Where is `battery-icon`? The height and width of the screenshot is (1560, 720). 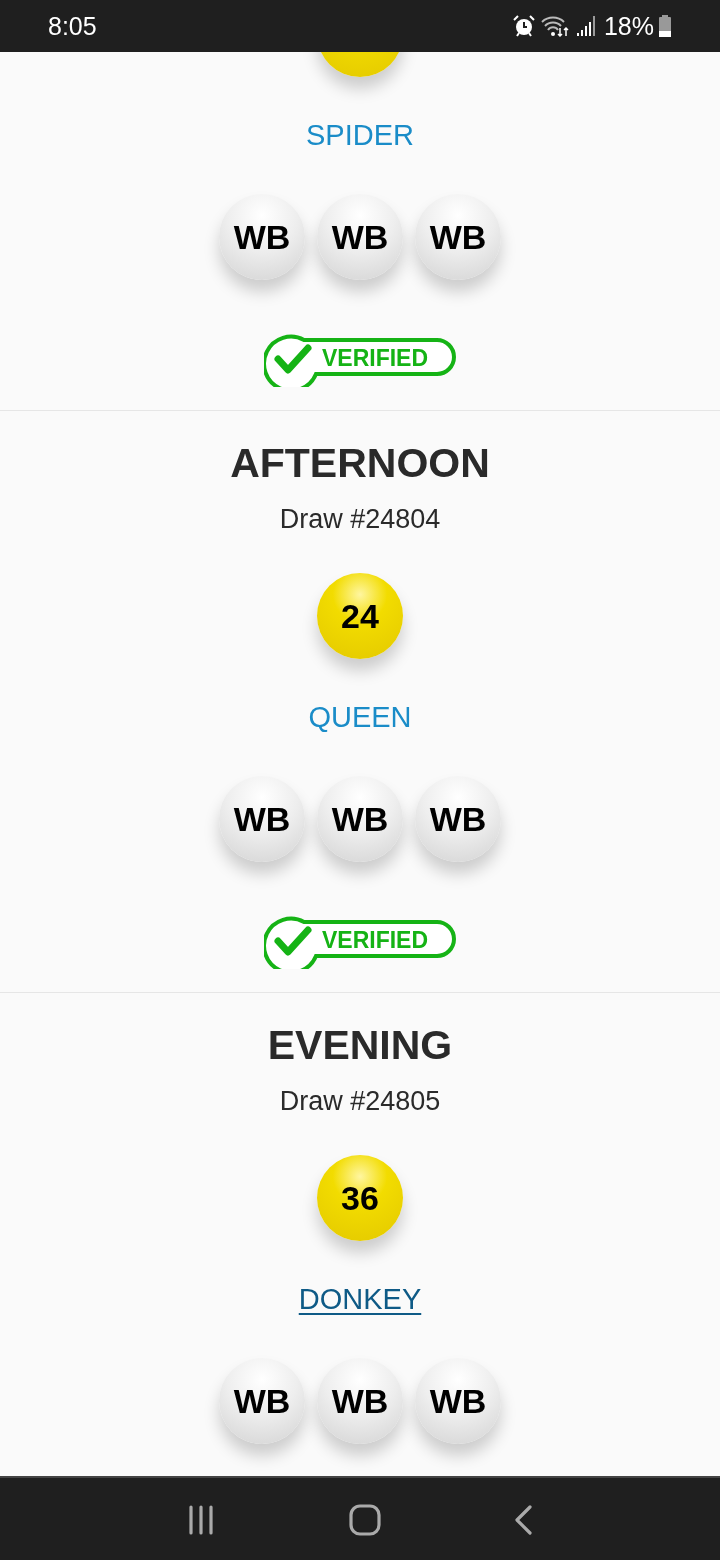 battery-icon is located at coordinates (665, 26).